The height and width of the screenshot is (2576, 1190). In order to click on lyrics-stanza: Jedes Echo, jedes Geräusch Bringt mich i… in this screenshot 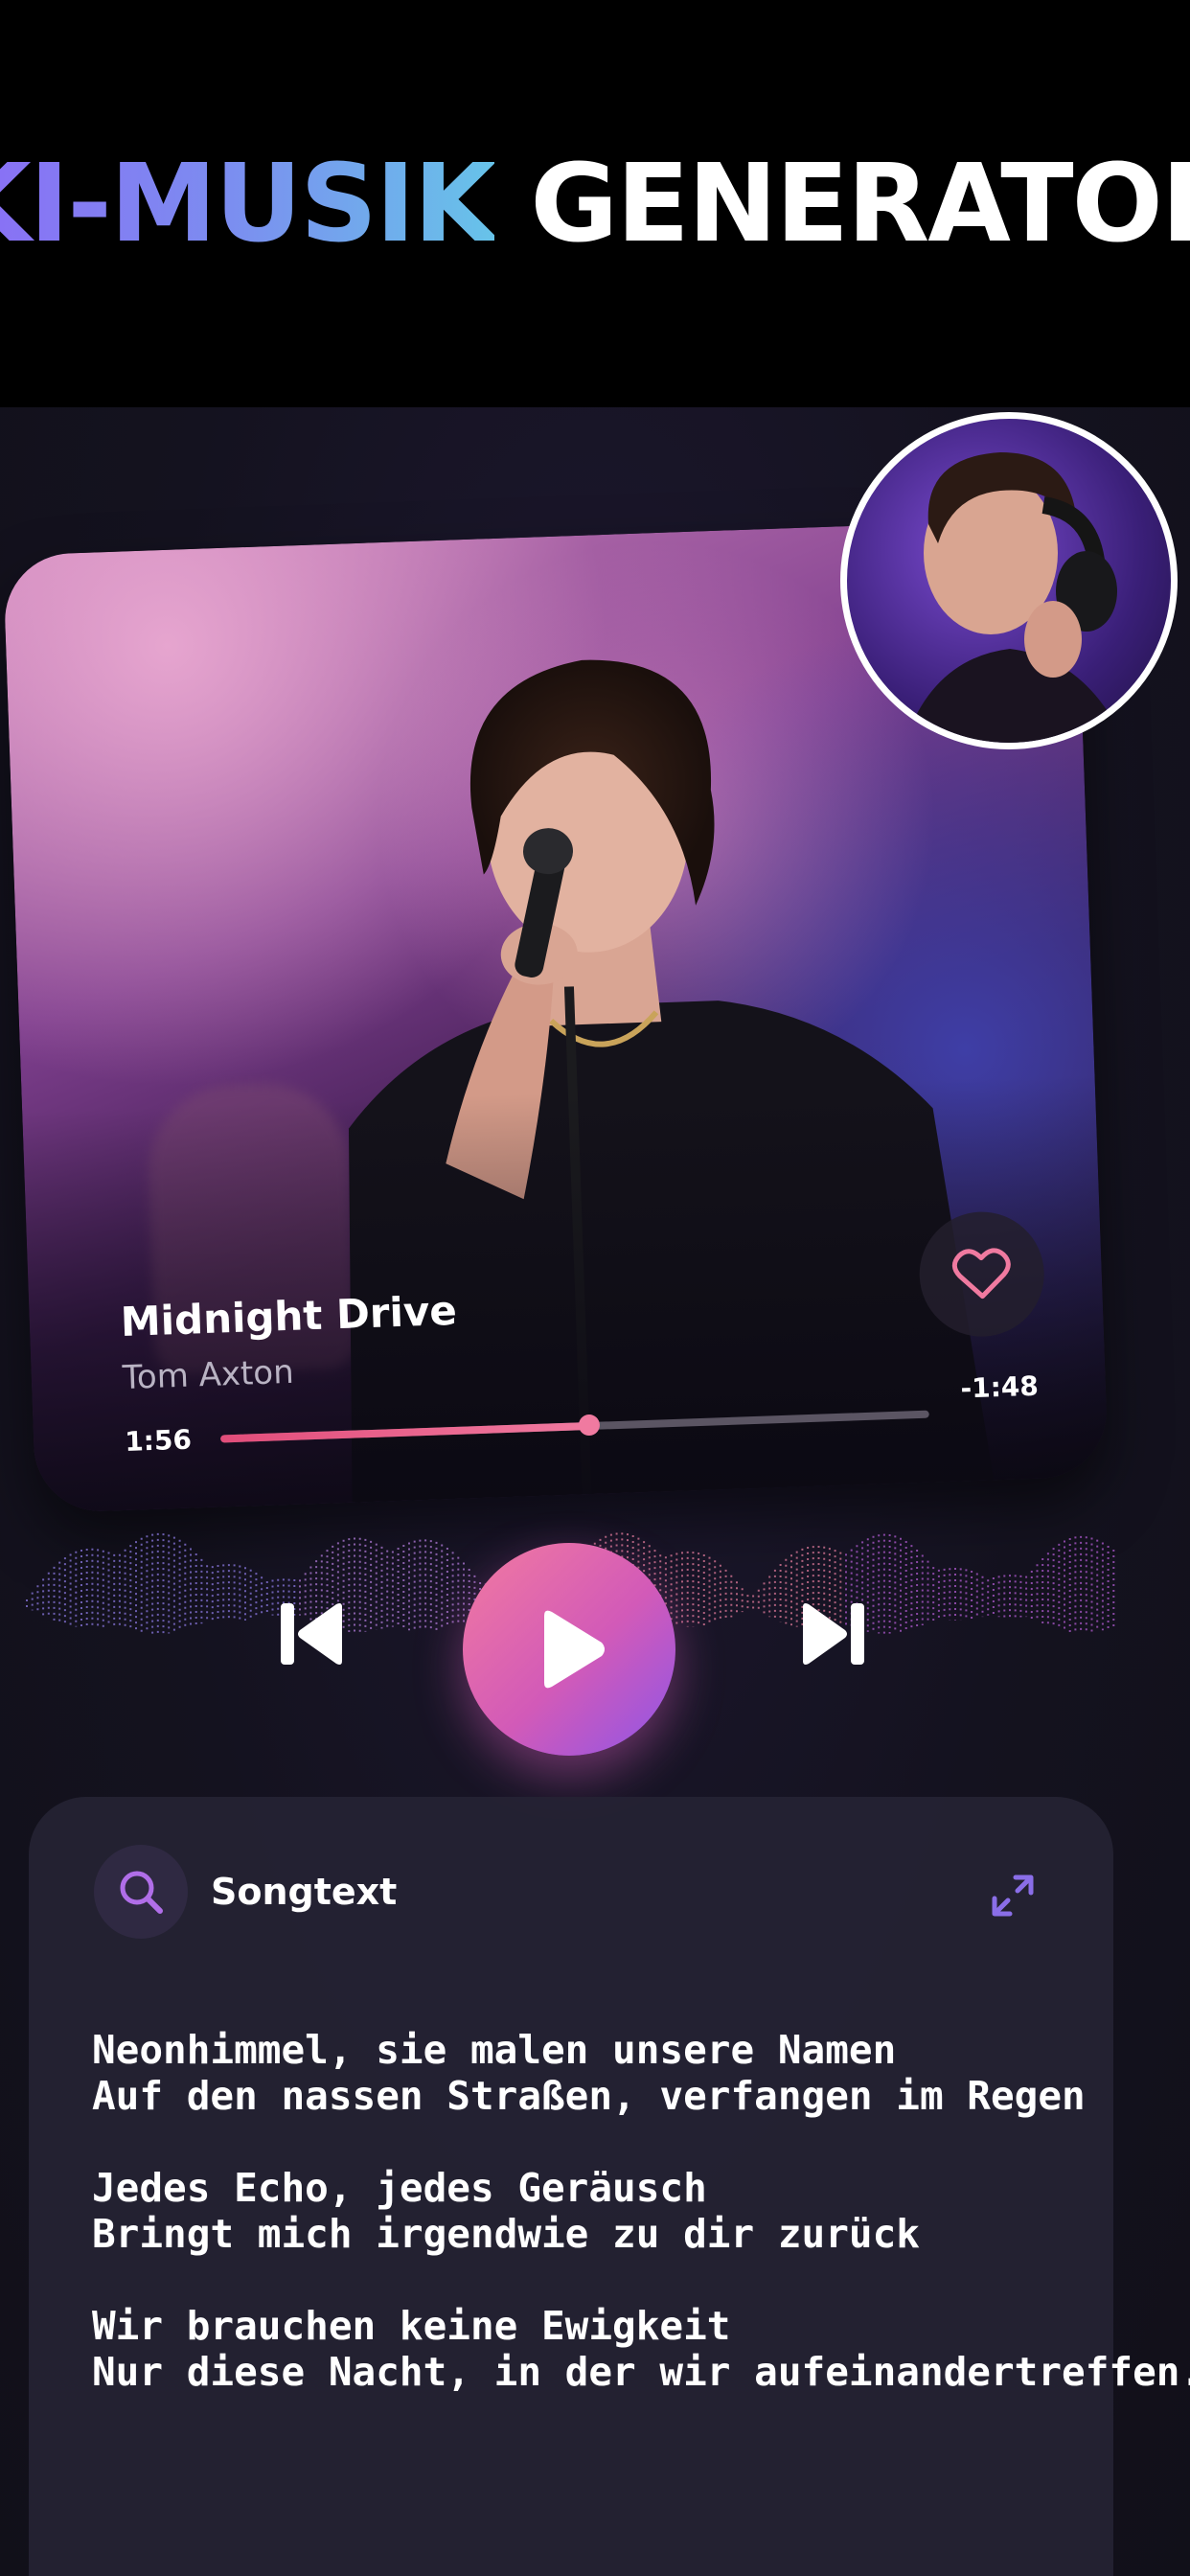, I will do `click(600, 2211)`.